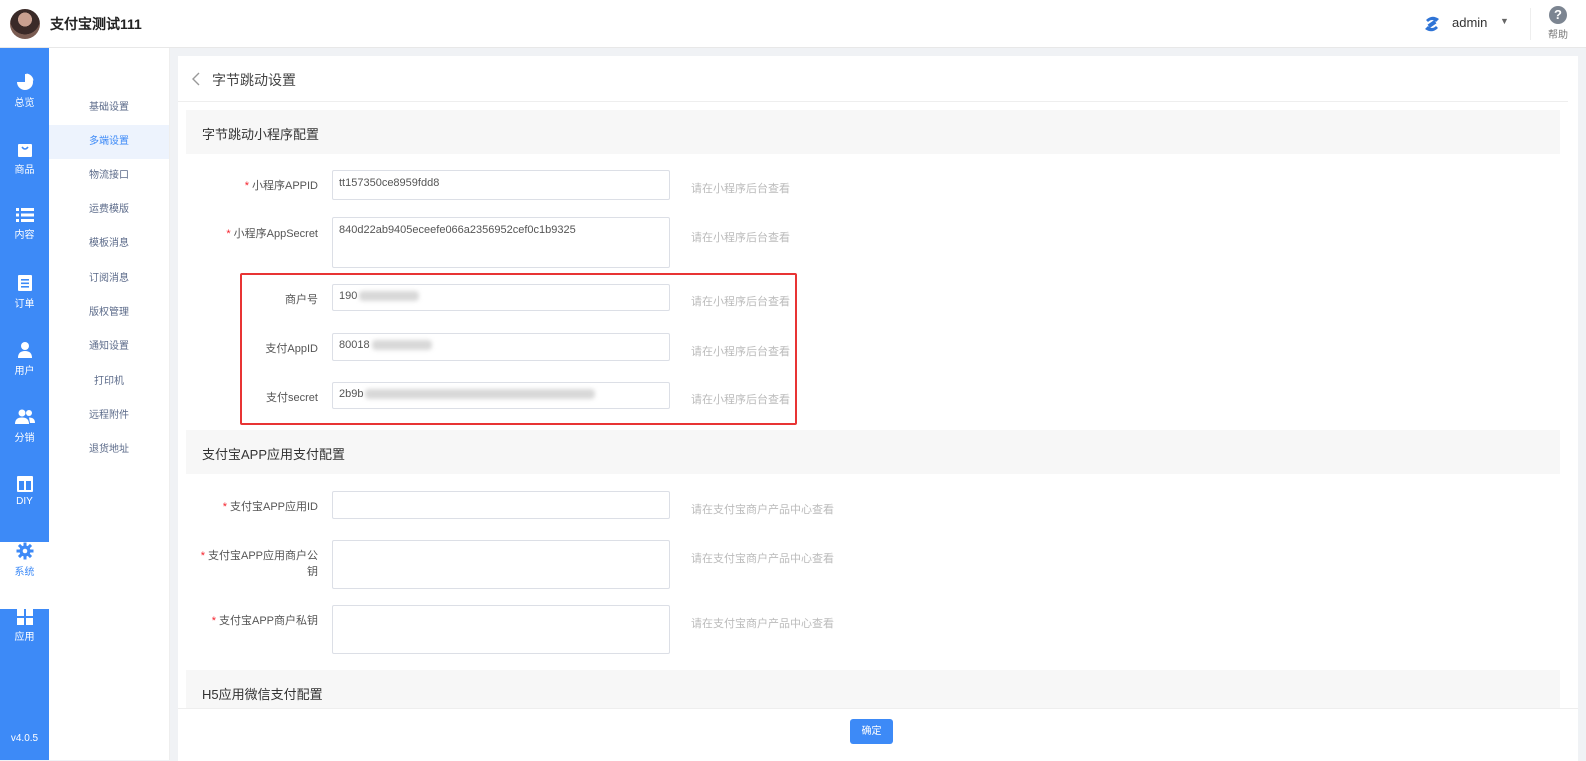 This screenshot has height=761, width=1586. I want to click on help-button: ? 帮助, so click(1558, 23).